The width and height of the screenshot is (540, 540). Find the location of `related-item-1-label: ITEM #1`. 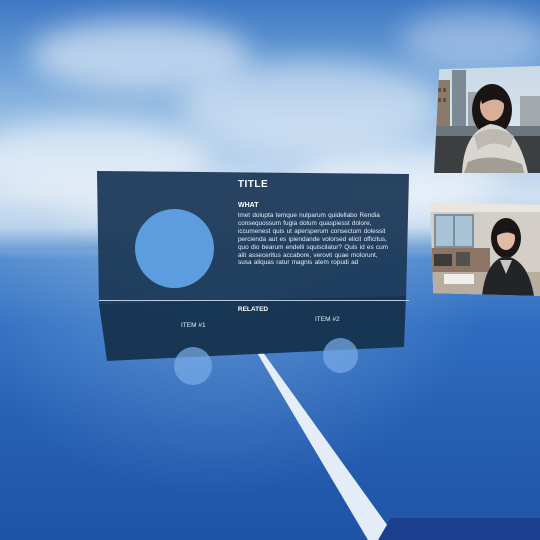

related-item-1-label: ITEM #1 is located at coordinates (193, 325).